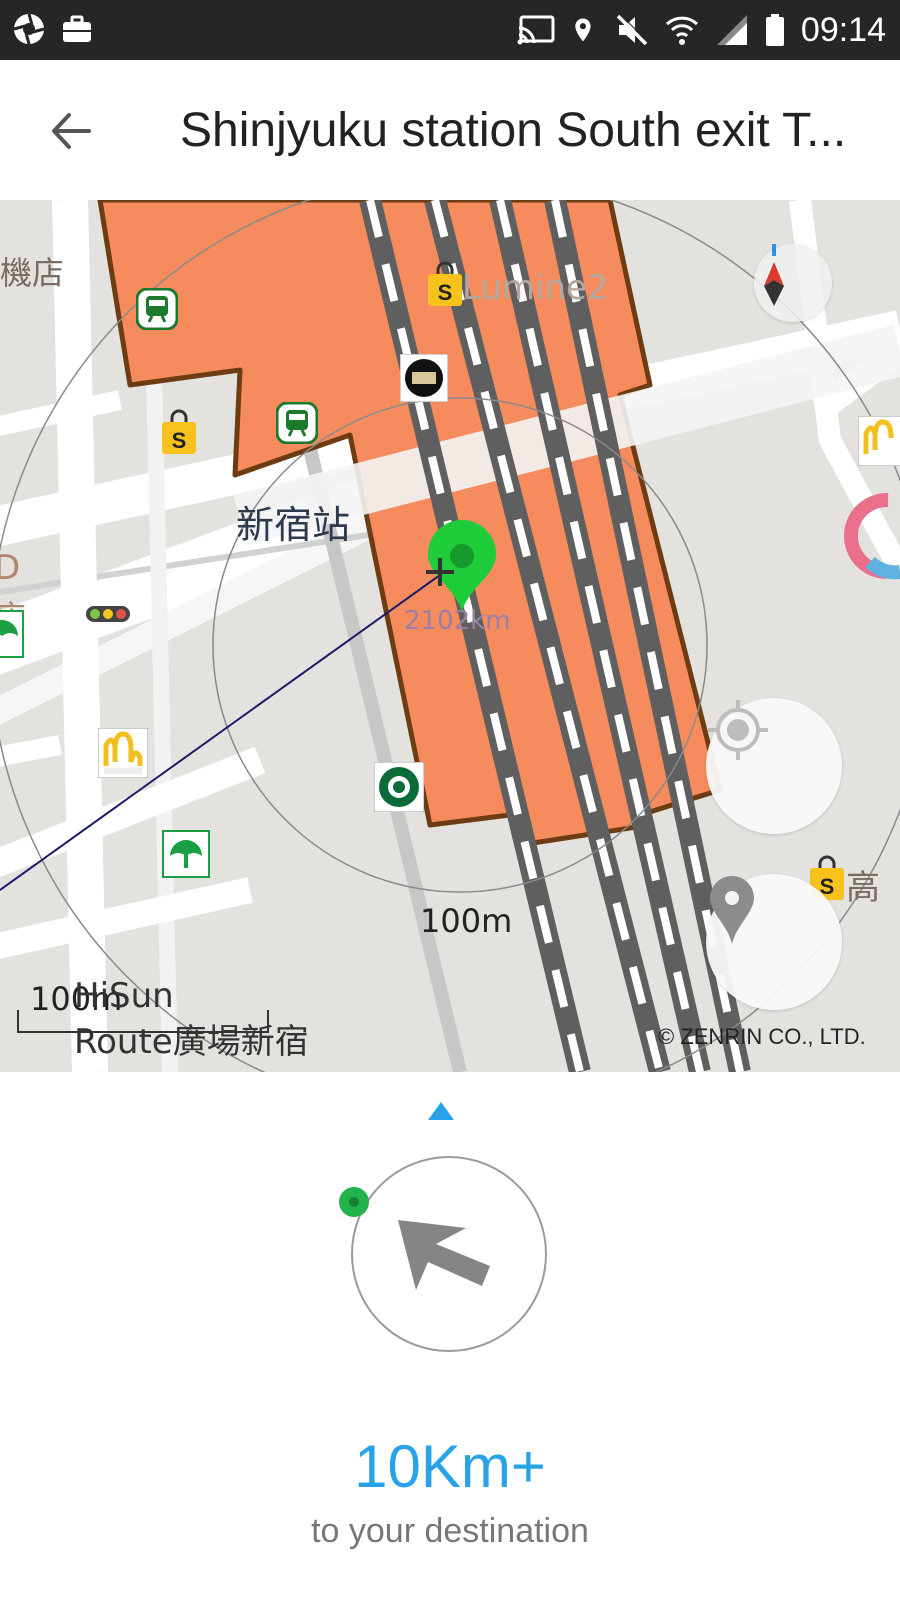  Describe the element at coordinates (32, 273) in the screenshot. I see `map-label-shop: 機店` at that location.